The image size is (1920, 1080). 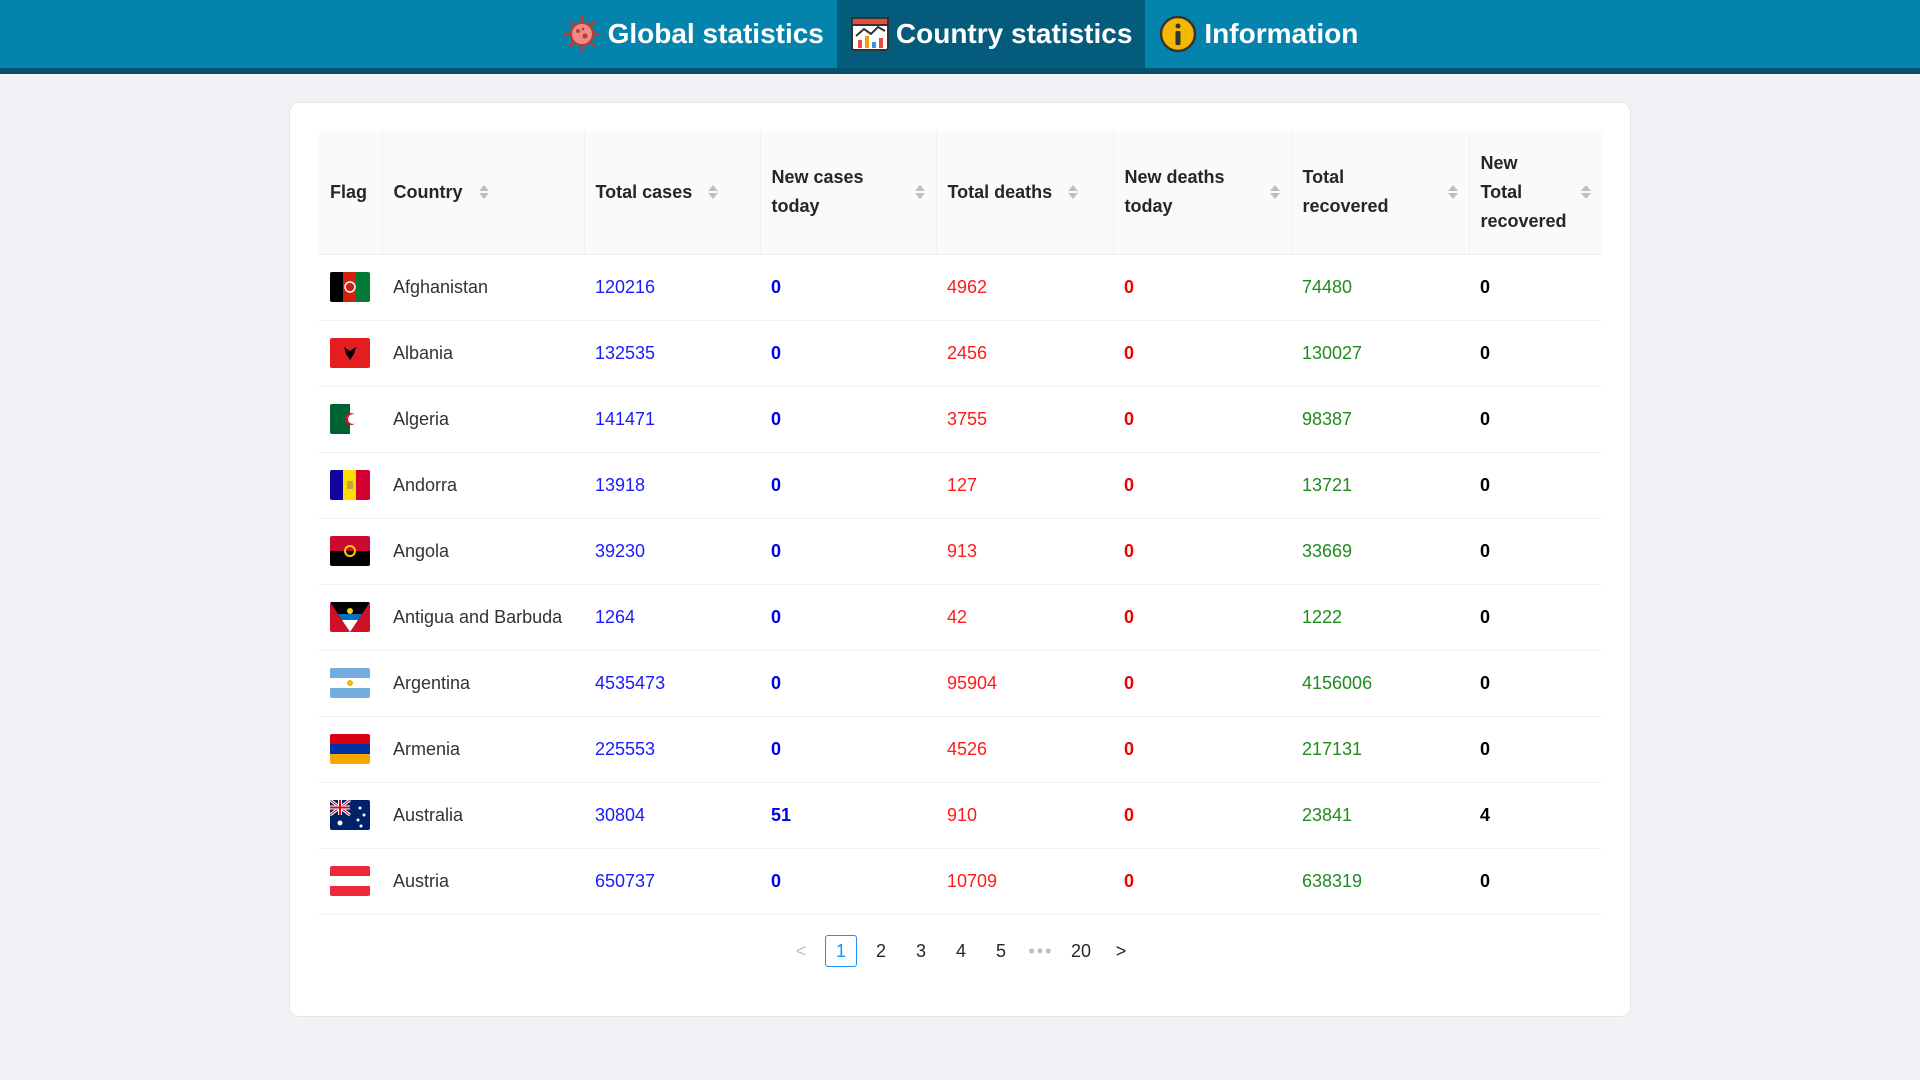 What do you see at coordinates (1380, 485) in the screenshot?
I see `total-recovered-value: 13721` at bounding box center [1380, 485].